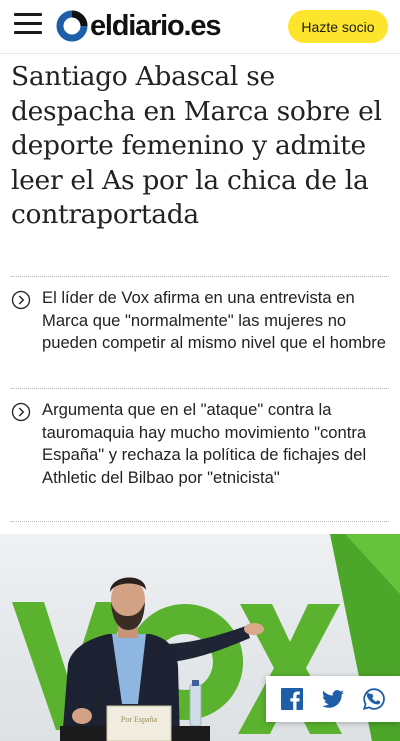 This screenshot has height=741, width=400. What do you see at coordinates (139, 719) in the screenshot?
I see `lectern-text: Por España` at bounding box center [139, 719].